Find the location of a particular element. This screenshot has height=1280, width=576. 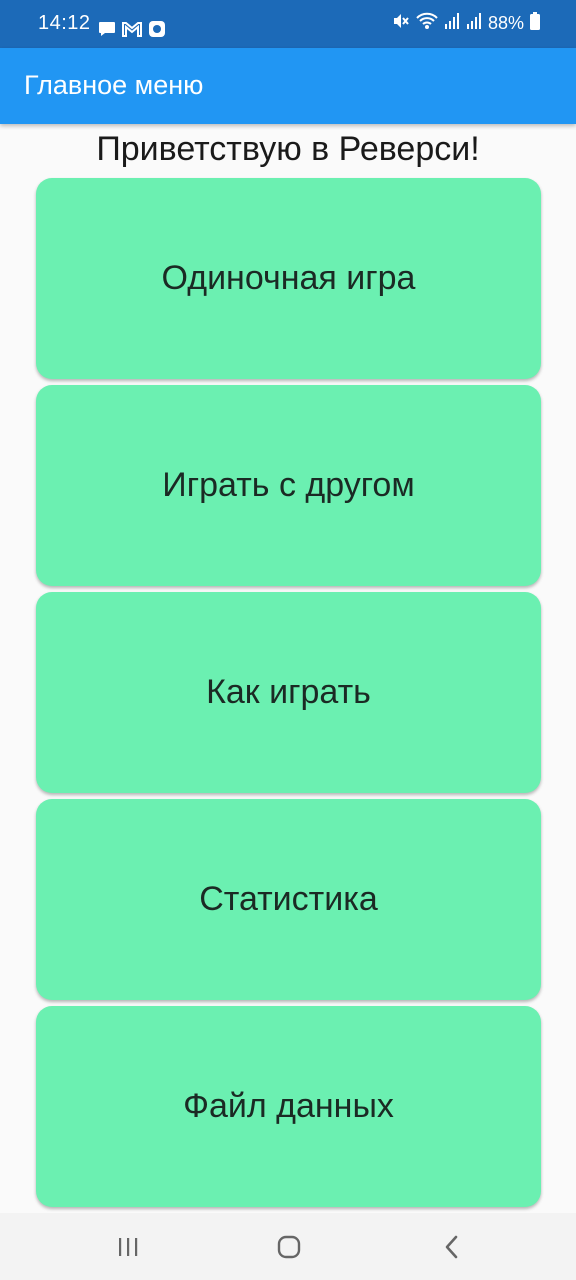

app-title: Главное меню is located at coordinates (114, 85).